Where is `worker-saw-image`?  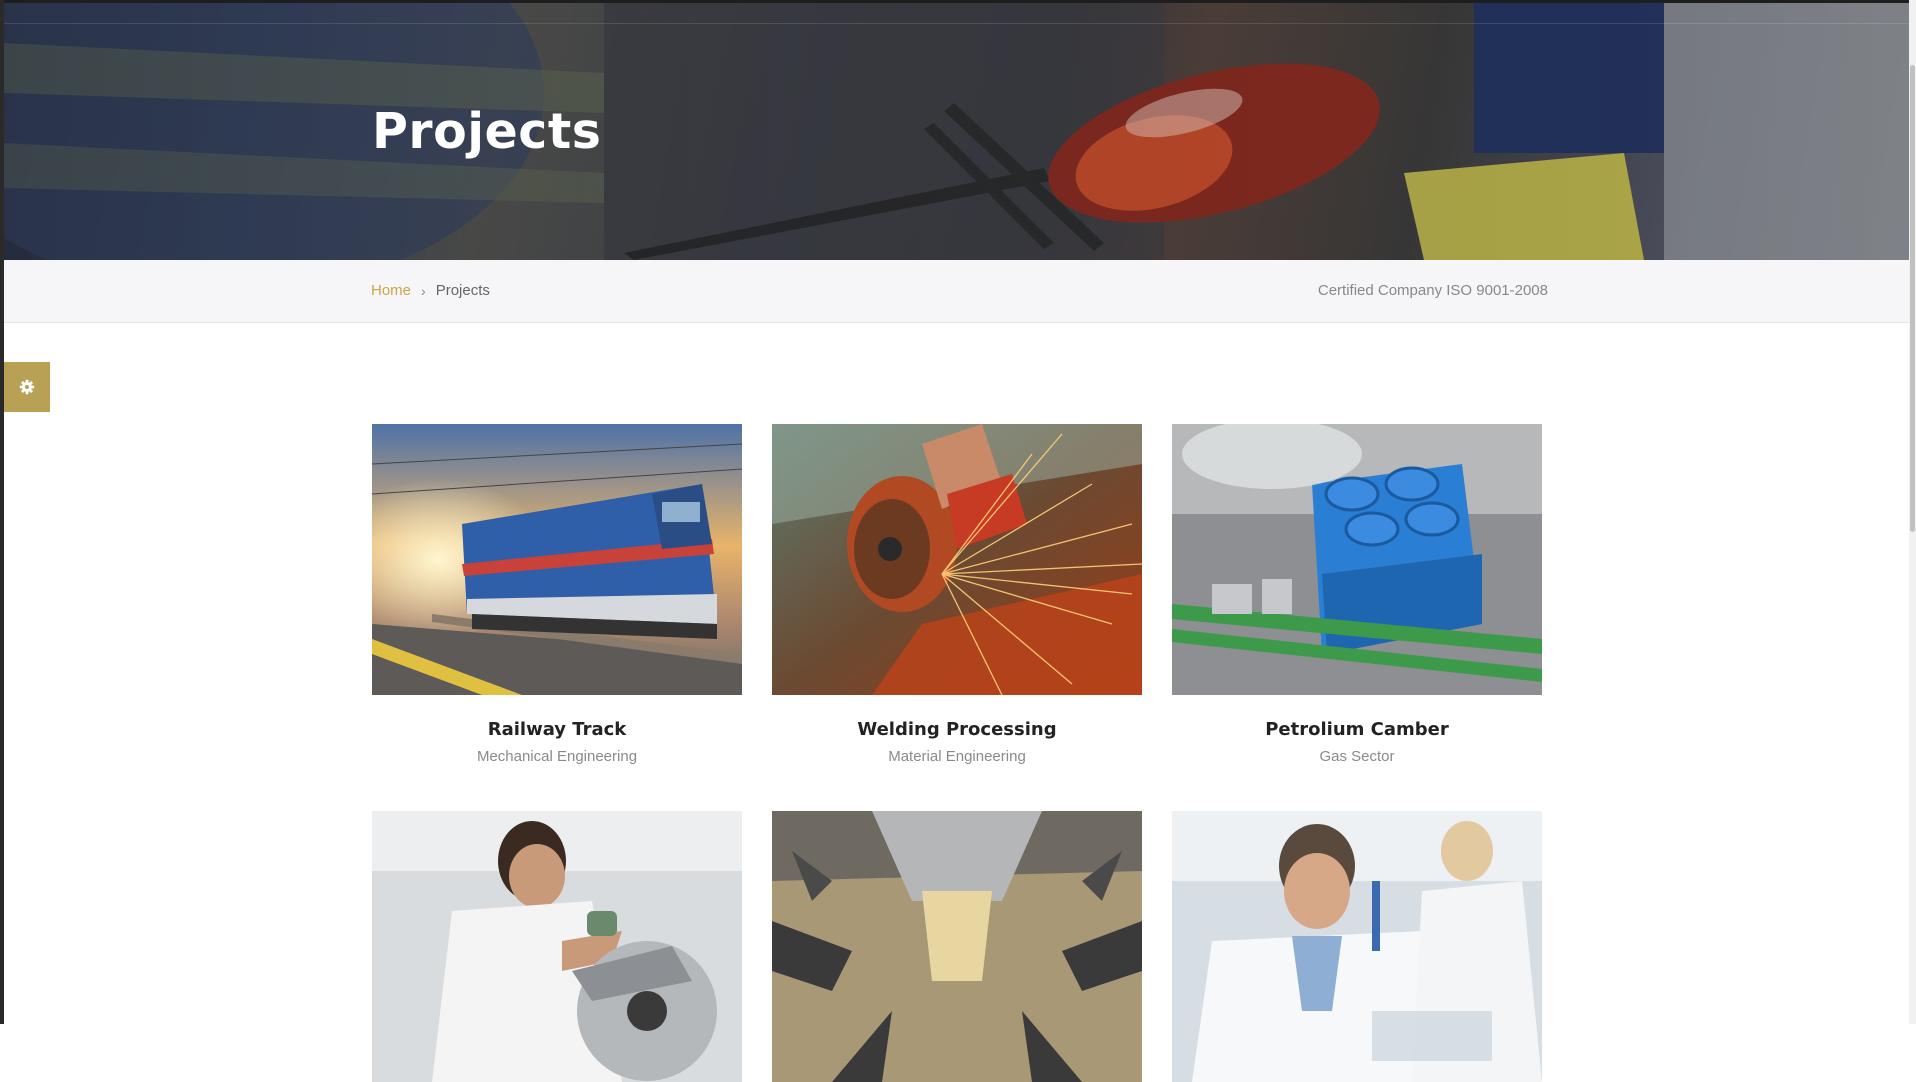
worker-saw-image is located at coordinates (557, 946).